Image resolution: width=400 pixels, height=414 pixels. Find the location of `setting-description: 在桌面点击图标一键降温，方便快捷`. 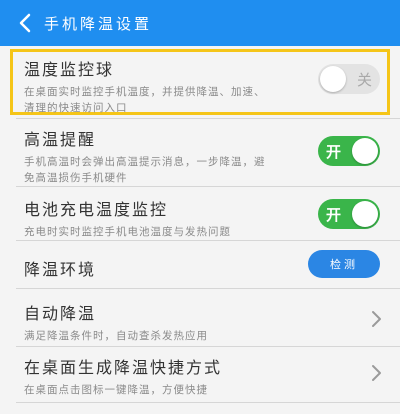

setting-description: 在桌面点击图标一键降温，方便快捷 is located at coordinates (203, 390).